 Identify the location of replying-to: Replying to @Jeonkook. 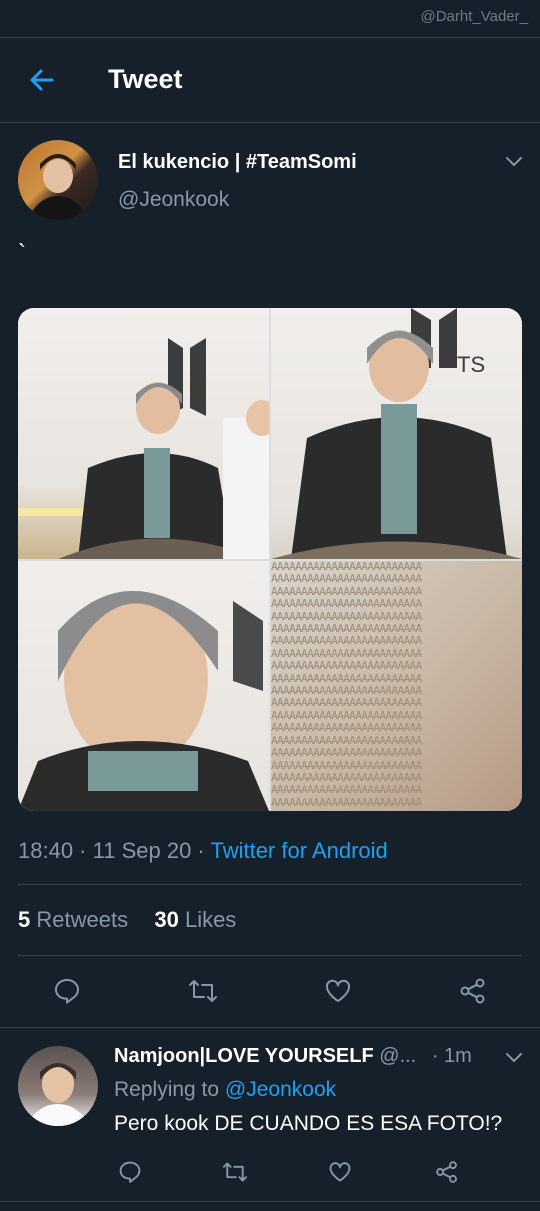
(225, 1089).